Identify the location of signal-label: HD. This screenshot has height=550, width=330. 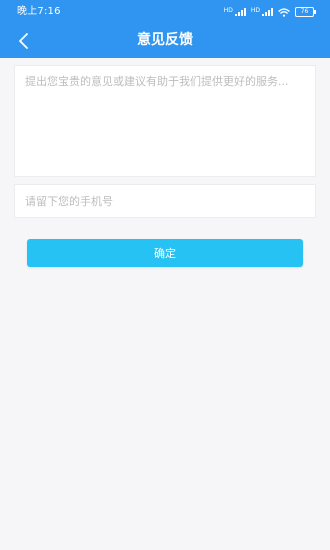
(228, 10).